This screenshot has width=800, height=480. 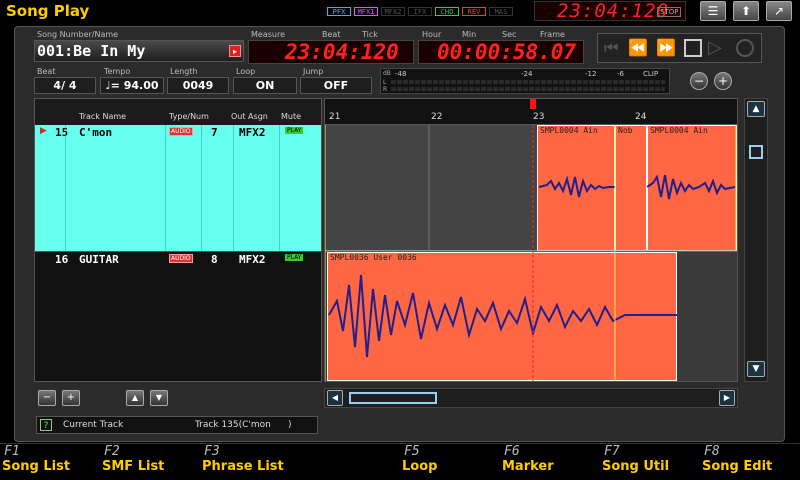 I want to click on fx-indicator-mas: MAS, so click(x=501, y=11).